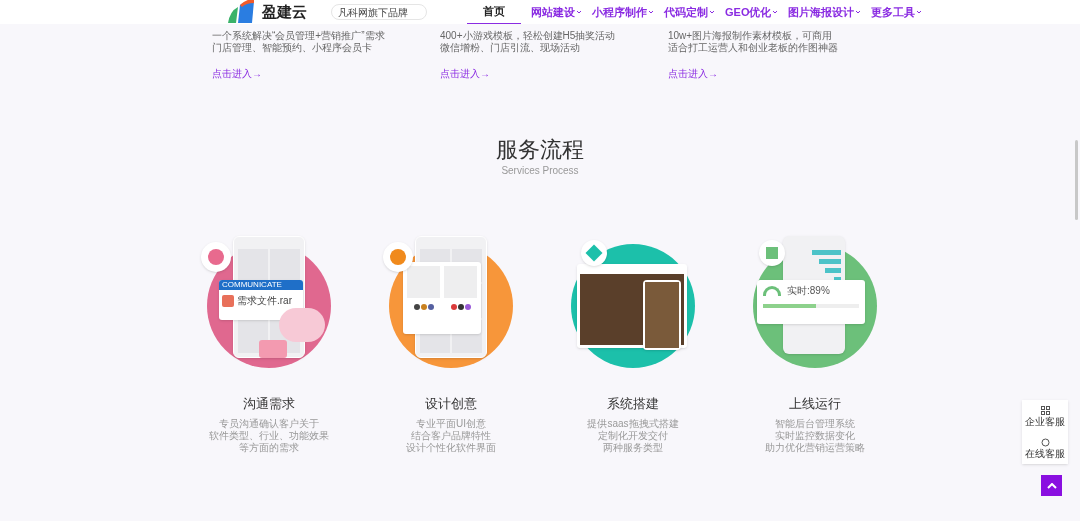 Image resolution: width=1080 pixels, height=521 pixels. Describe the element at coordinates (815, 404) in the screenshot. I see `step-title: 上线运行` at that location.